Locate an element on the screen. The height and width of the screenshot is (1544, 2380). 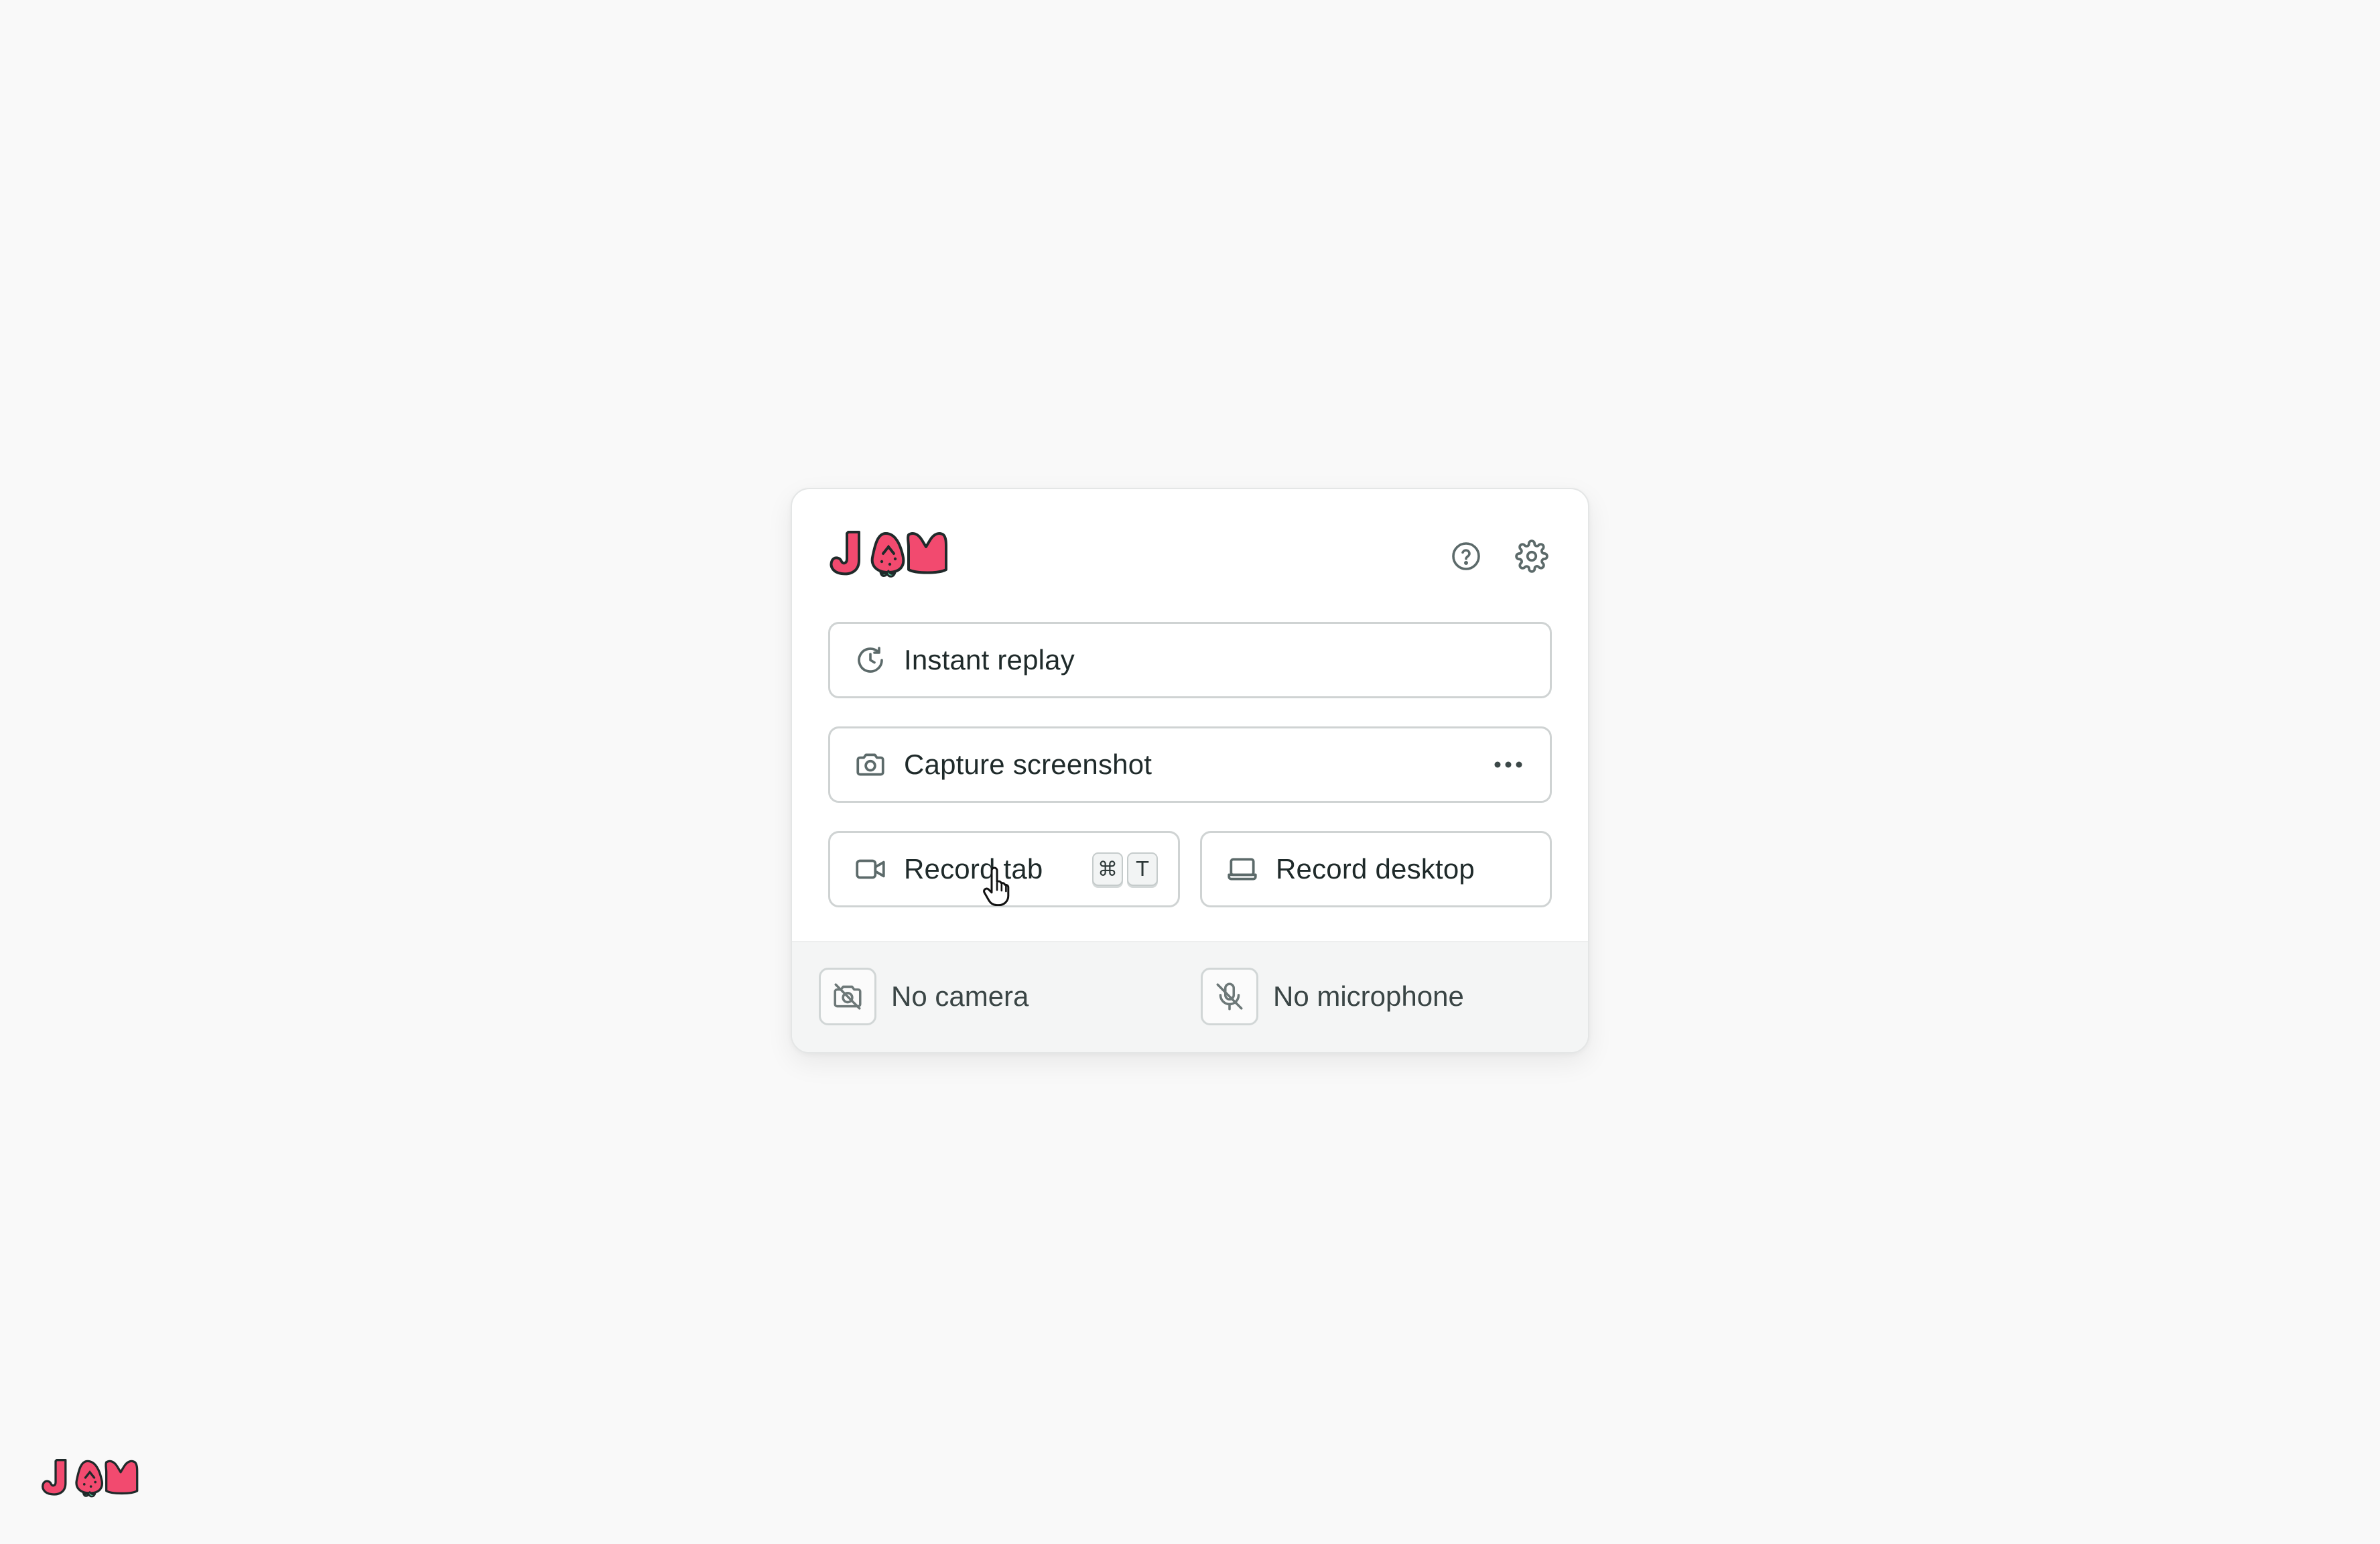
ellipsis-icon is located at coordinates (1508, 764).